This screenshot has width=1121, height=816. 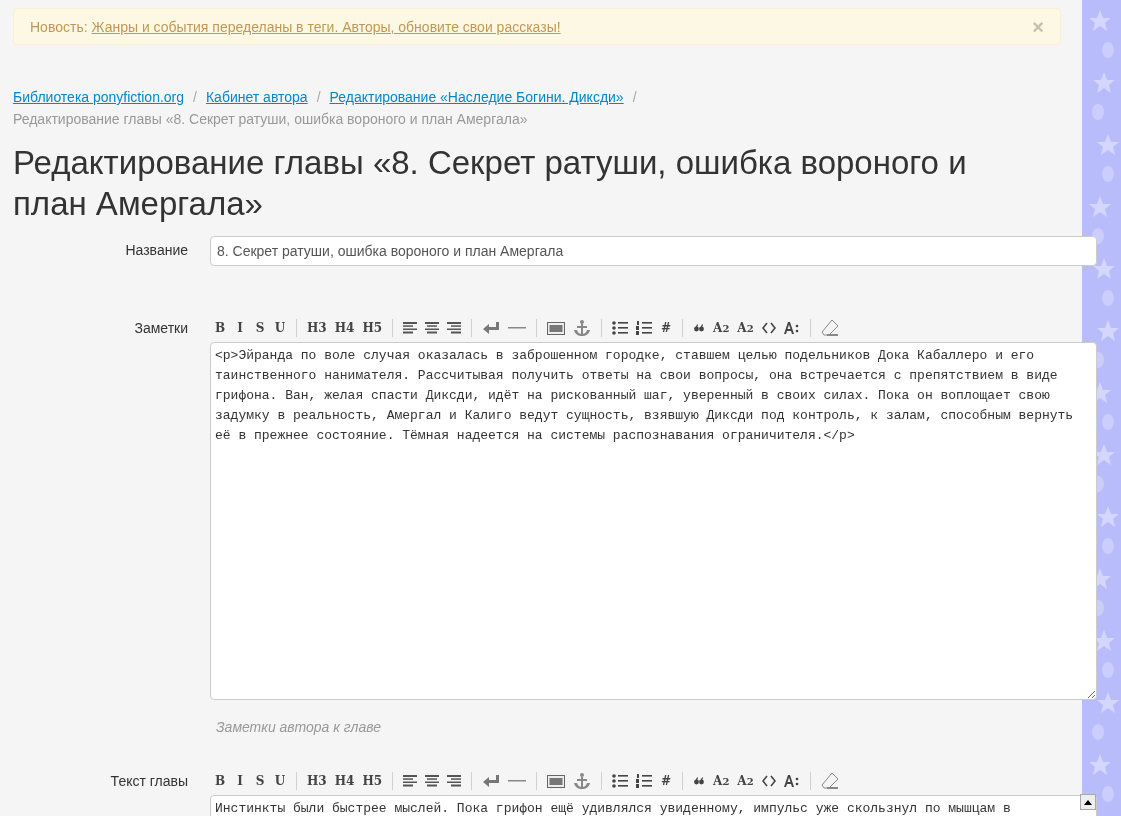 I want to click on breadcrumb-link: Редактирование «Наследие Богини. Диксди», so click(x=476, y=97).